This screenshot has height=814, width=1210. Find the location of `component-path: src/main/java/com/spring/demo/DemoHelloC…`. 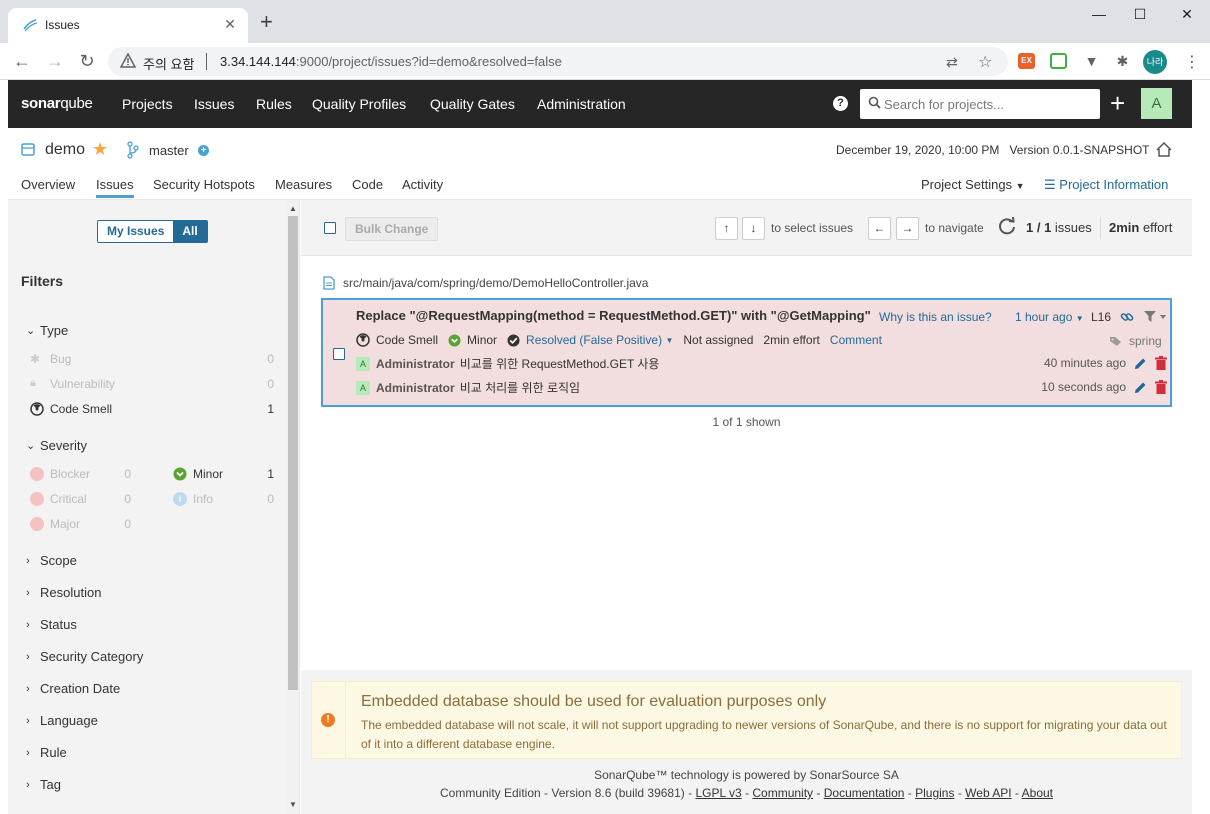

component-path: src/main/java/com/spring/demo/DemoHelloC… is located at coordinates (485, 283).